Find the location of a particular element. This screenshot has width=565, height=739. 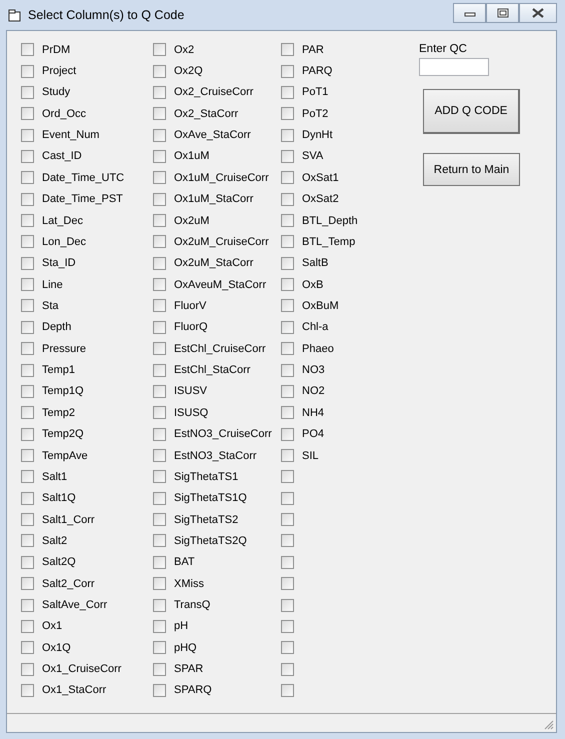

qc-input-field is located at coordinates (454, 67).